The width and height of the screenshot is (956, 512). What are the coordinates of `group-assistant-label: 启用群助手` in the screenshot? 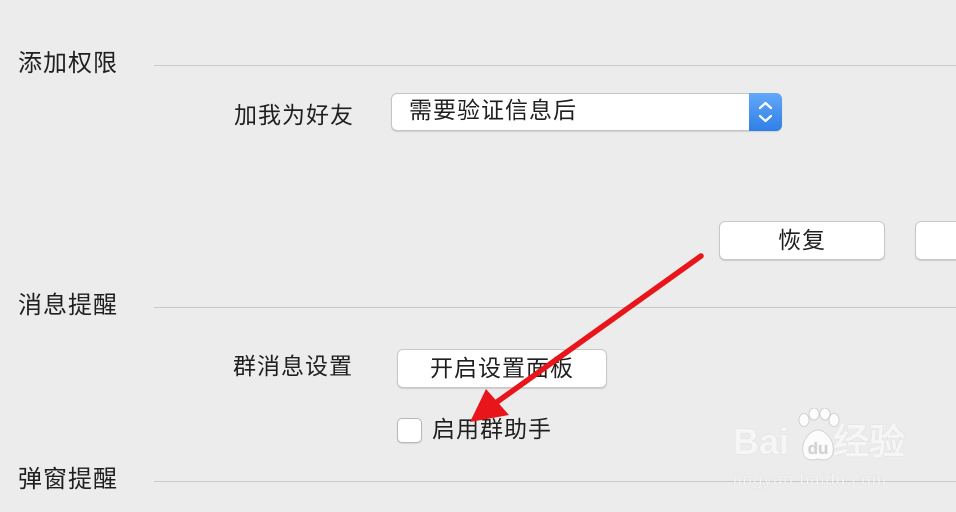 It's located at (492, 430).